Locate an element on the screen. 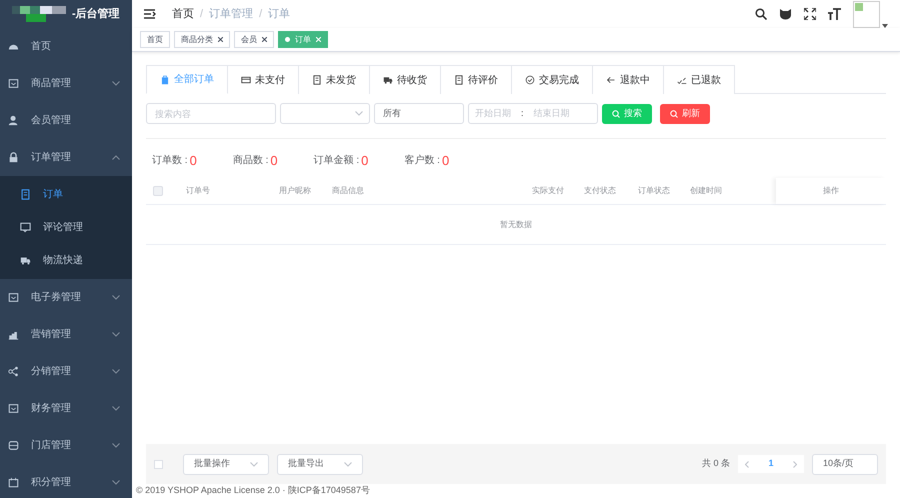 This screenshot has height=498, width=900. breadcrumb-link: 首页 is located at coordinates (183, 14).